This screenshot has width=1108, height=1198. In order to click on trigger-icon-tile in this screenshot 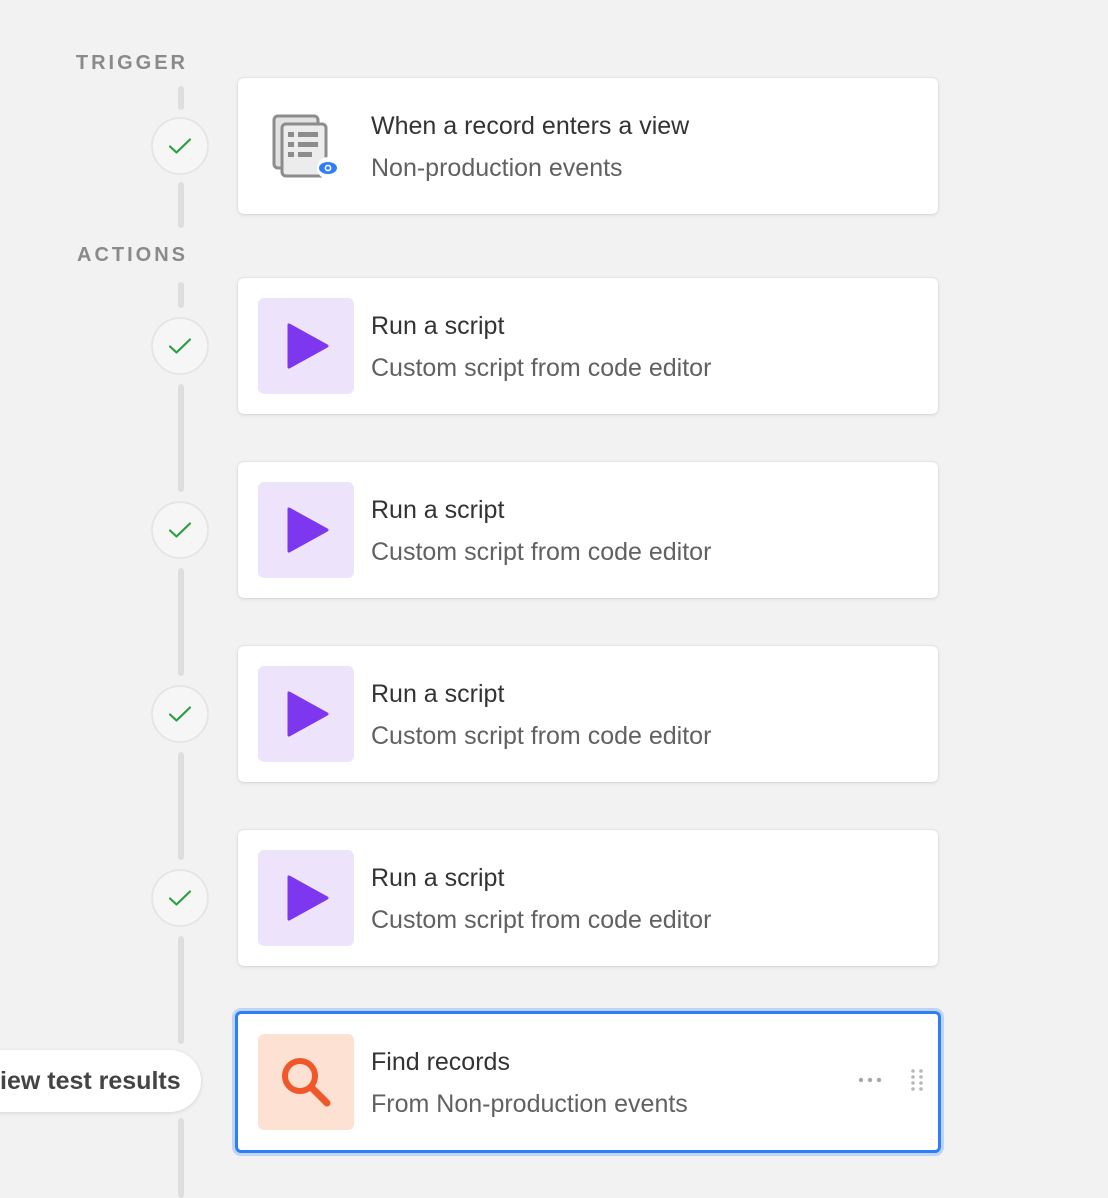, I will do `click(306, 146)`.